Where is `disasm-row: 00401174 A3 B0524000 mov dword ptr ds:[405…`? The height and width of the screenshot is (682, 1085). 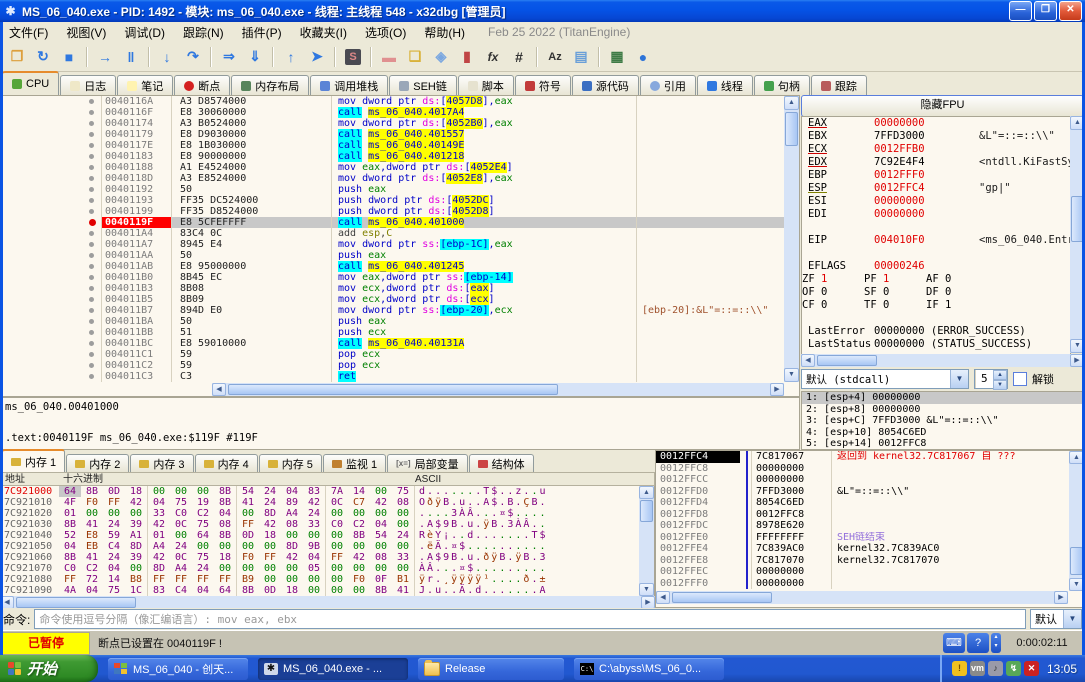 disasm-row: 00401174 A3 B0524000 mov dword ptr ds:[405… is located at coordinates (400, 123).